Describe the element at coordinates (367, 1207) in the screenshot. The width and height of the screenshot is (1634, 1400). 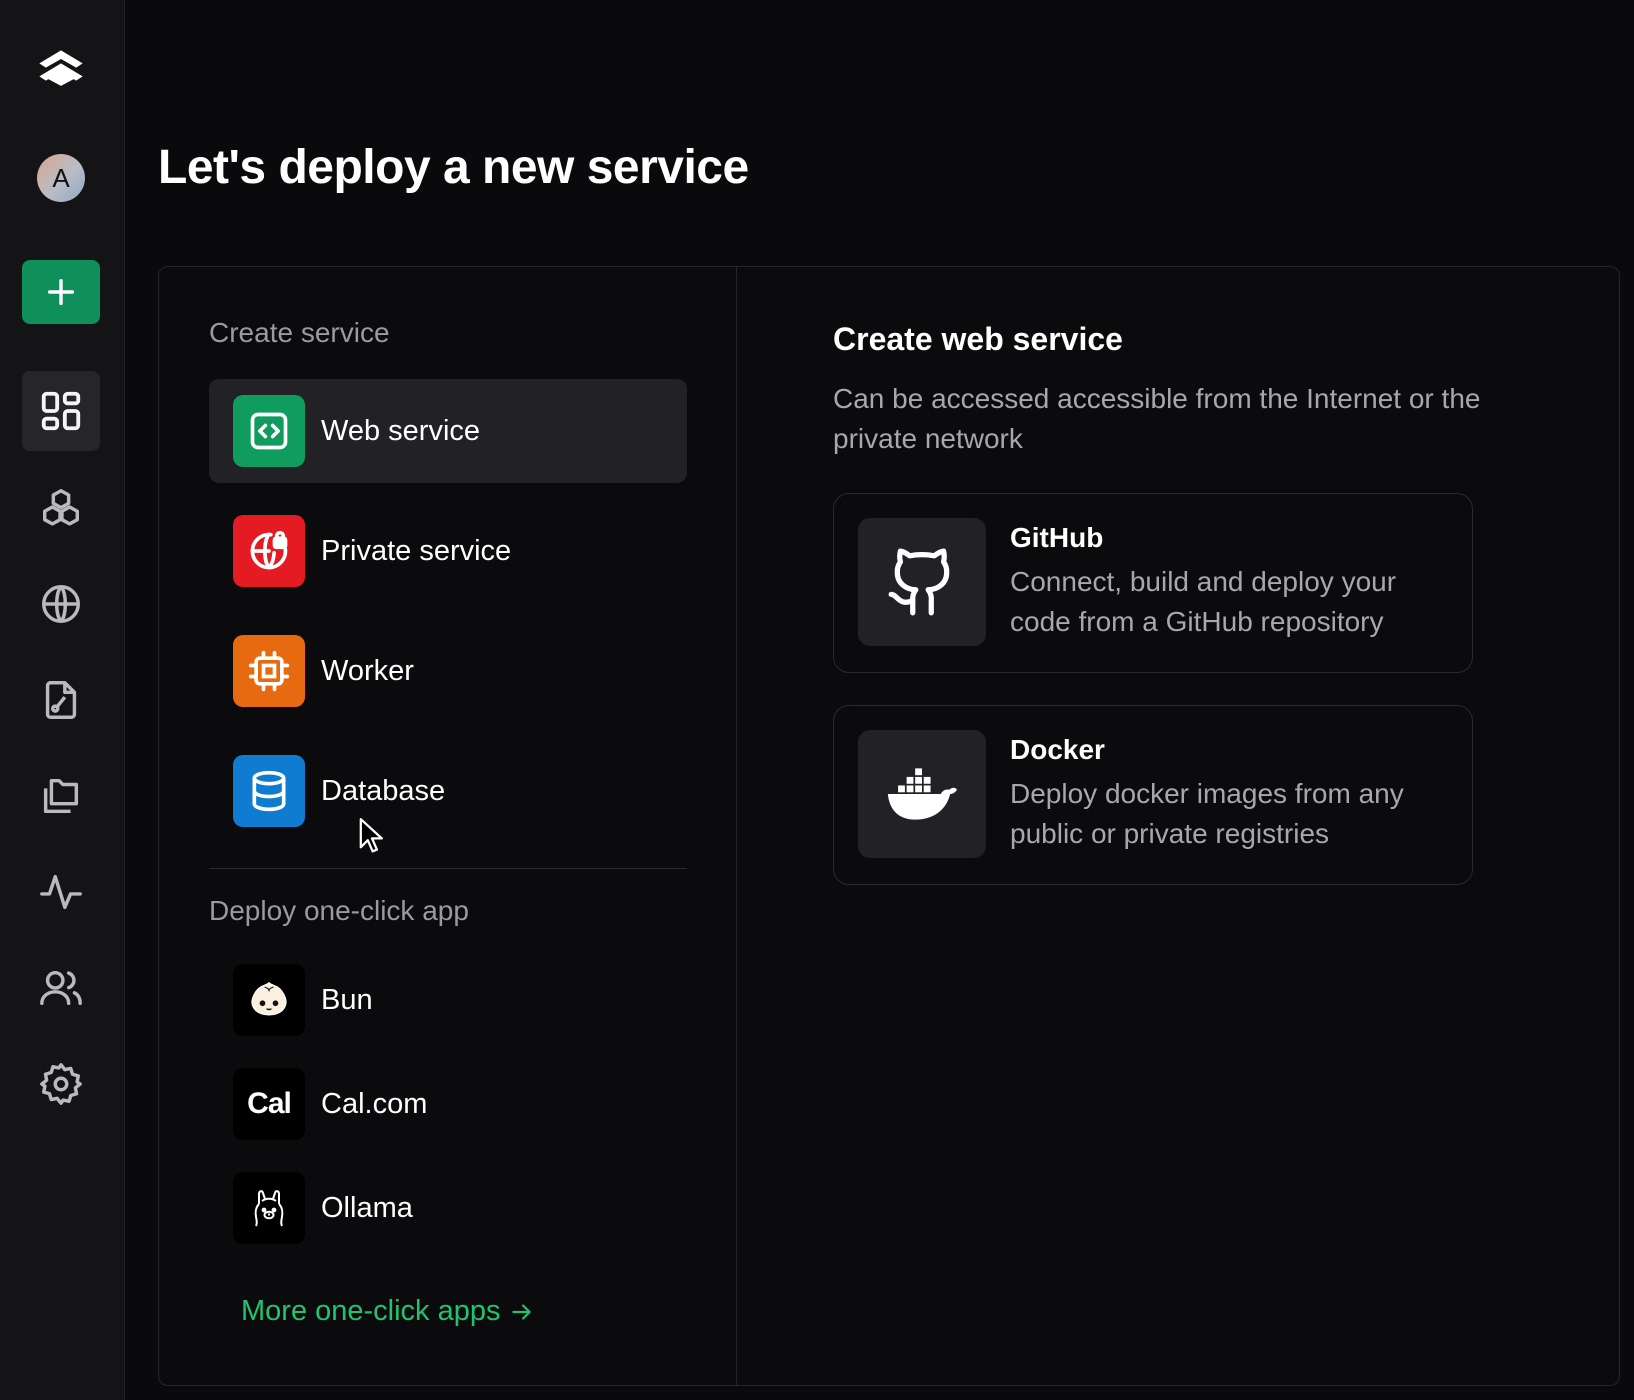
I see `one-click-app-label: Ollama` at that location.